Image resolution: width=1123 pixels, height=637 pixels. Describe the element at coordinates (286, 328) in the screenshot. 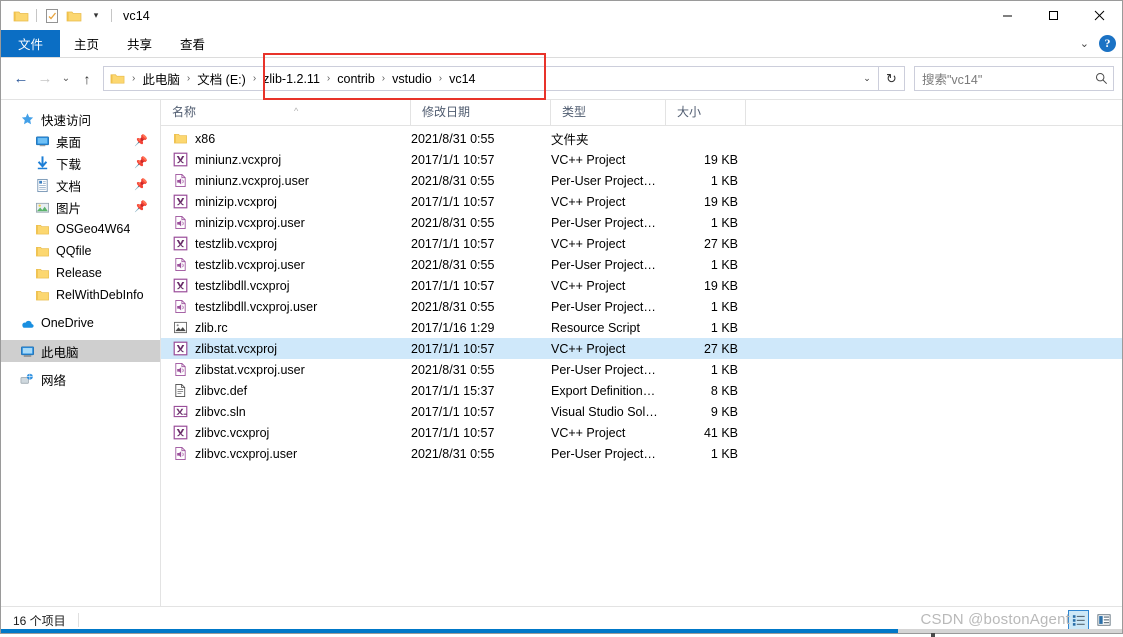

I see `file-name-cell: zlib.rc` at that location.